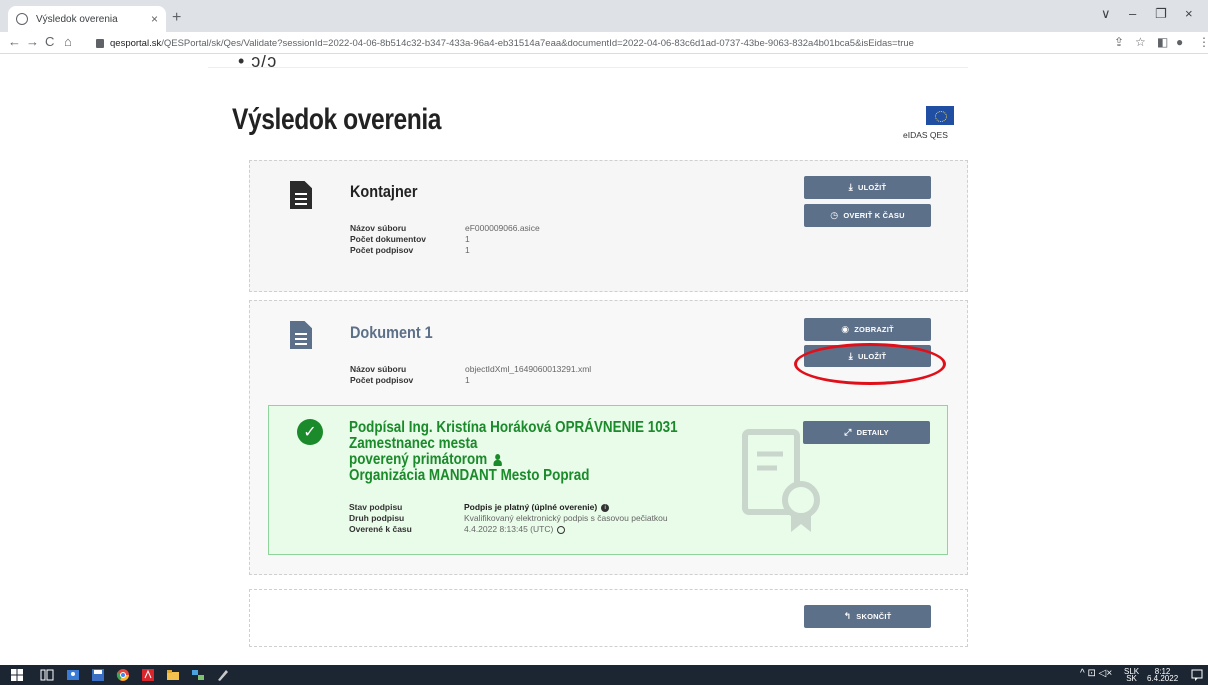 The height and width of the screenshot is (685, 1208). I want to click on field-label: Počet dokumentov, so click(388, 239).